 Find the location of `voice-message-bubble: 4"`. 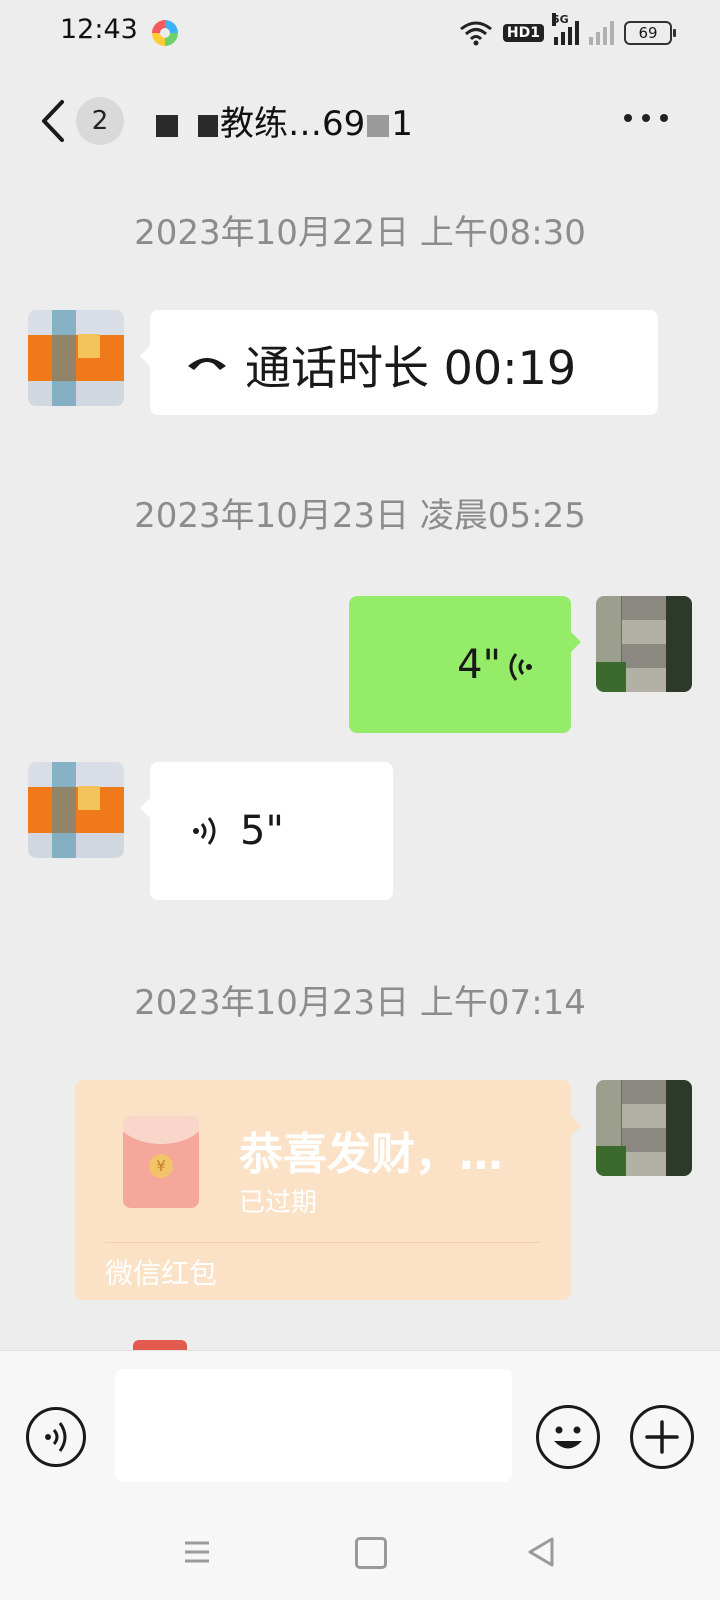

voice-message-bubble: 4" is located at coordinates (465, 664).